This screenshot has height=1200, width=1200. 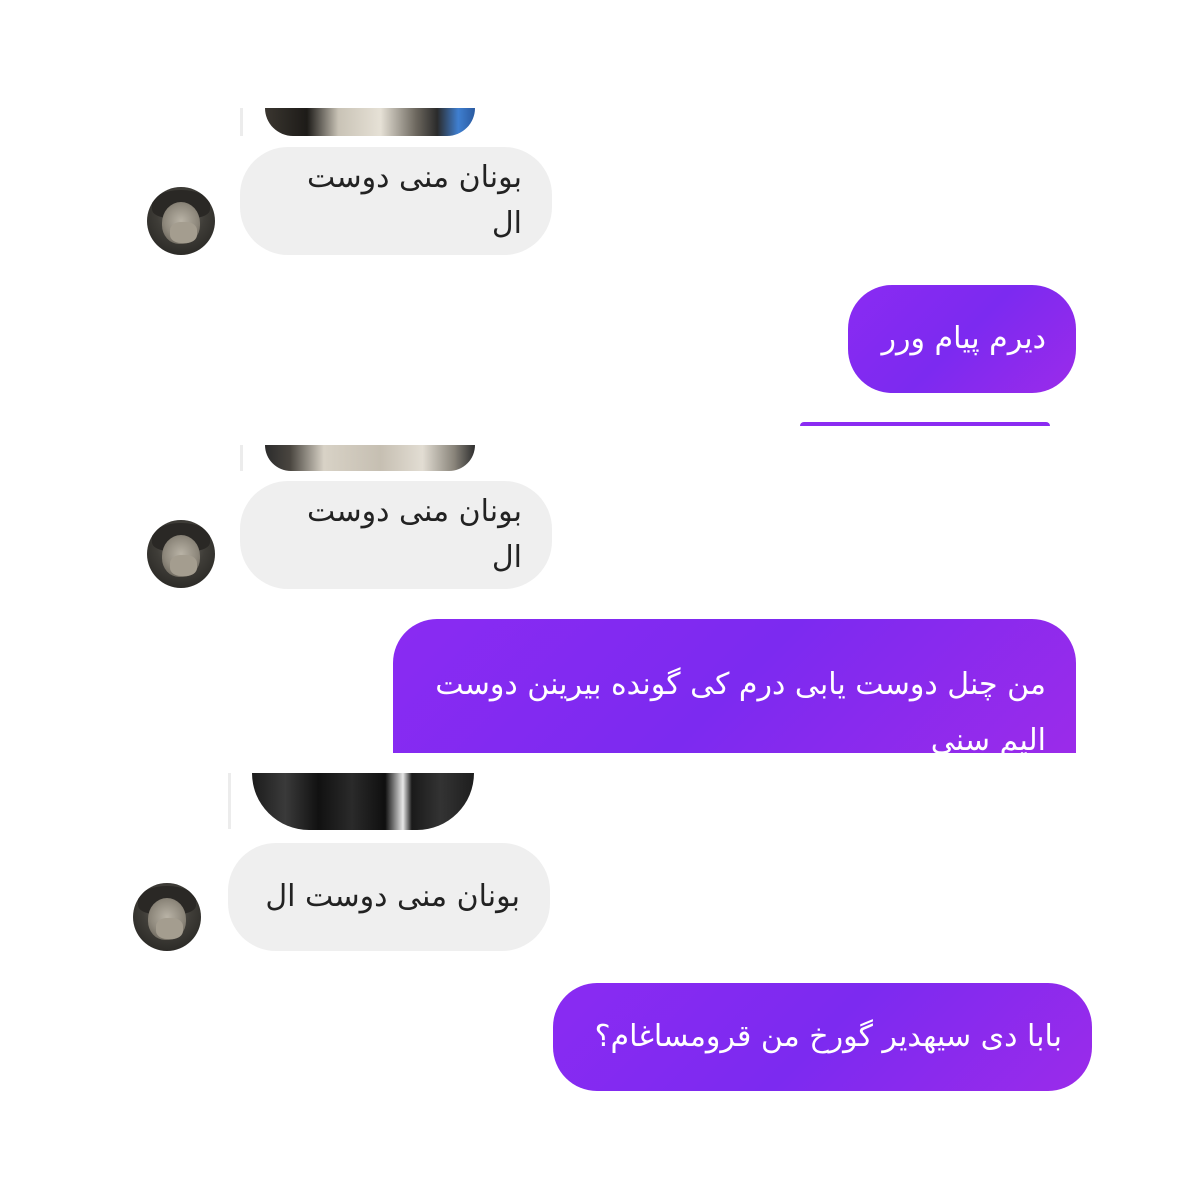 What do you see at coordinates (925, 424) in the screenshot?
I see `outgoing-message-bubble-partial` at bounding box center [925, 424].